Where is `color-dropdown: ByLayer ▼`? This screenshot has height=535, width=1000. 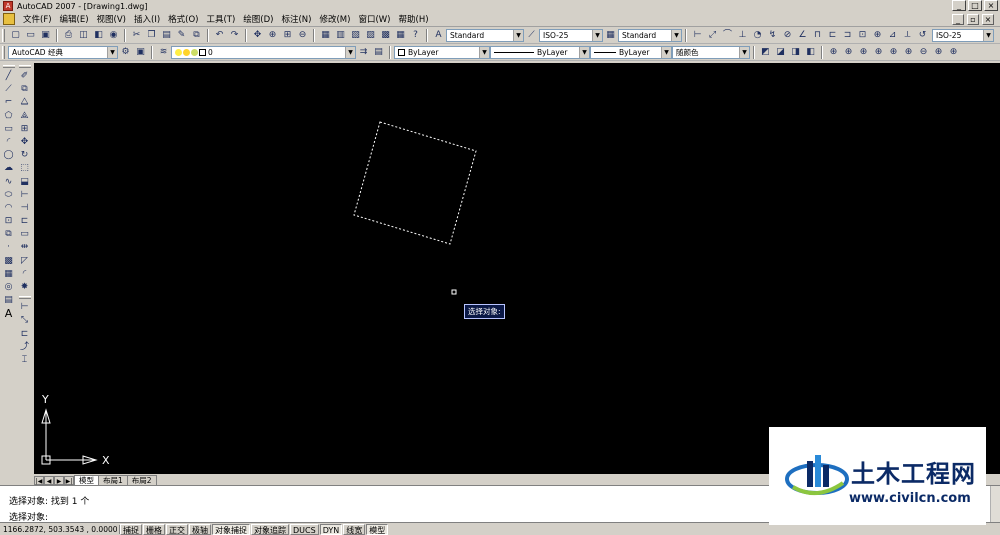
color-dropdown: ByLayer ▼ is located at coordinates (442, 52).